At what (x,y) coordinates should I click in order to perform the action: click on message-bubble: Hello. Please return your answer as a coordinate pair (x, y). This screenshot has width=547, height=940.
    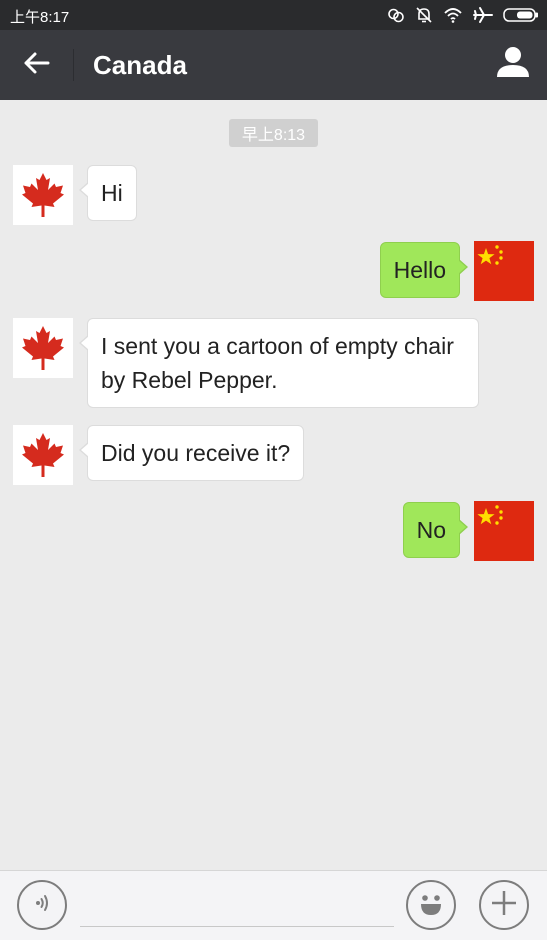
    Looking at the image, I should click on (424, 270).